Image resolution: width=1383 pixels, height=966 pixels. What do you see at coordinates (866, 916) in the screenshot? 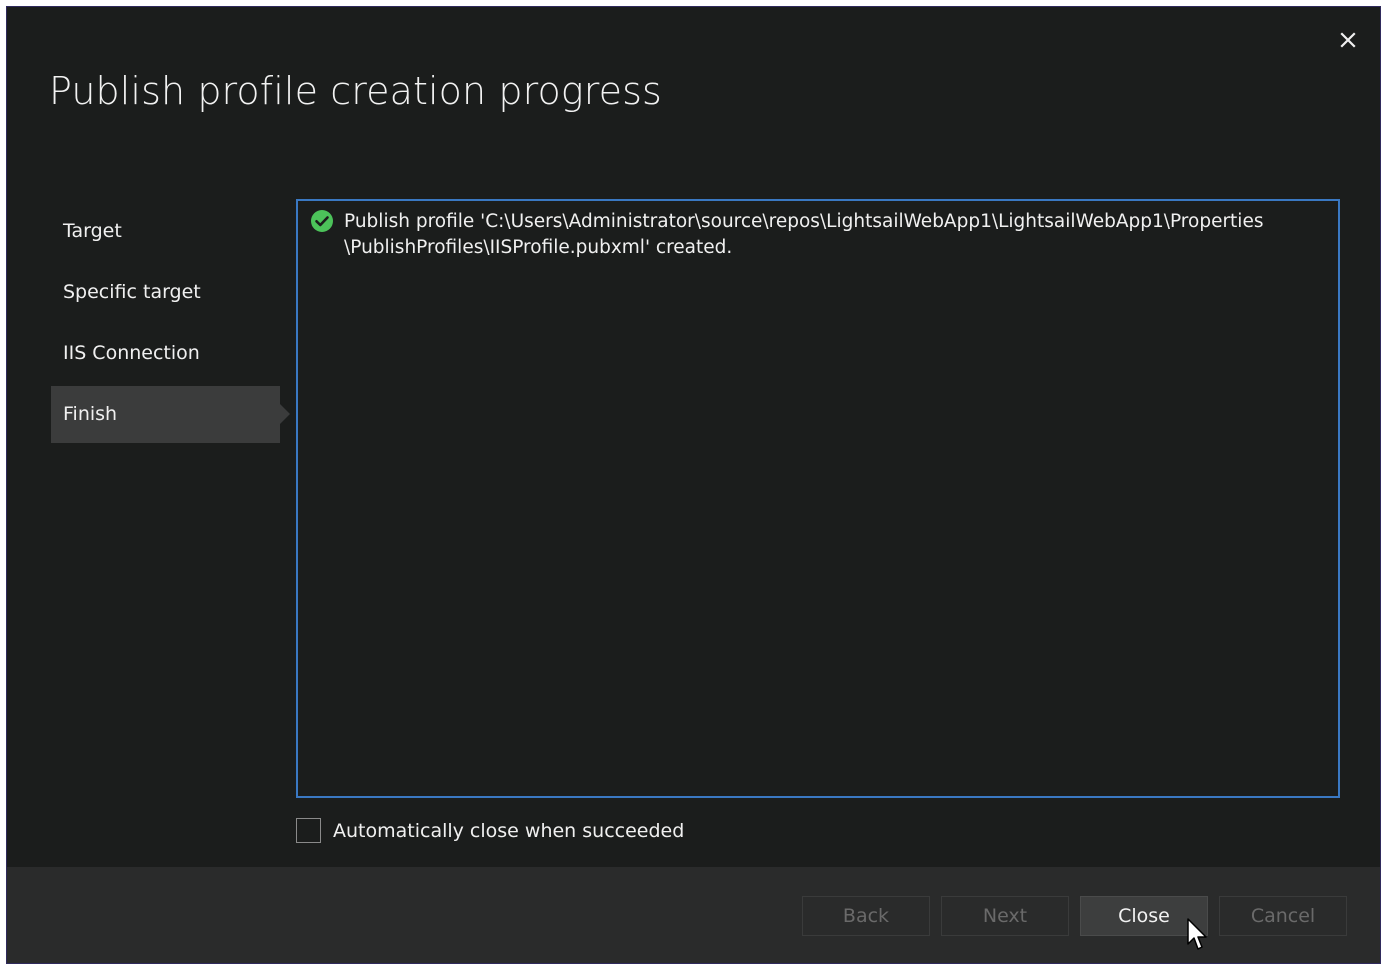
I see `back-button: Back` at bounding box center [866, 916].